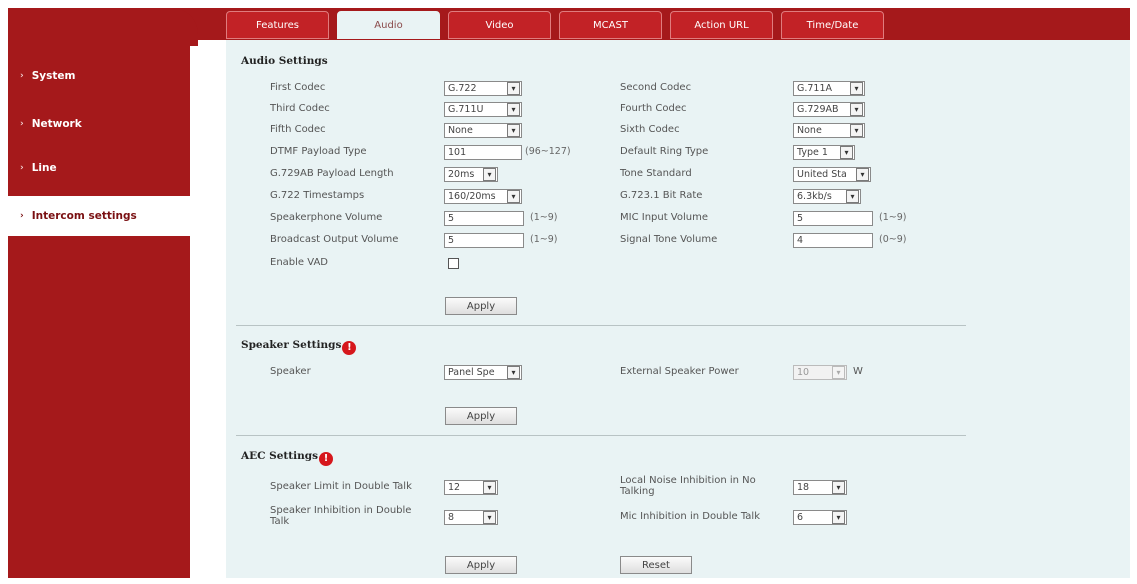  Describe the element at coordinates (461, 174) in the screenshot. I see `g729-length-value: 20ms` at that location.